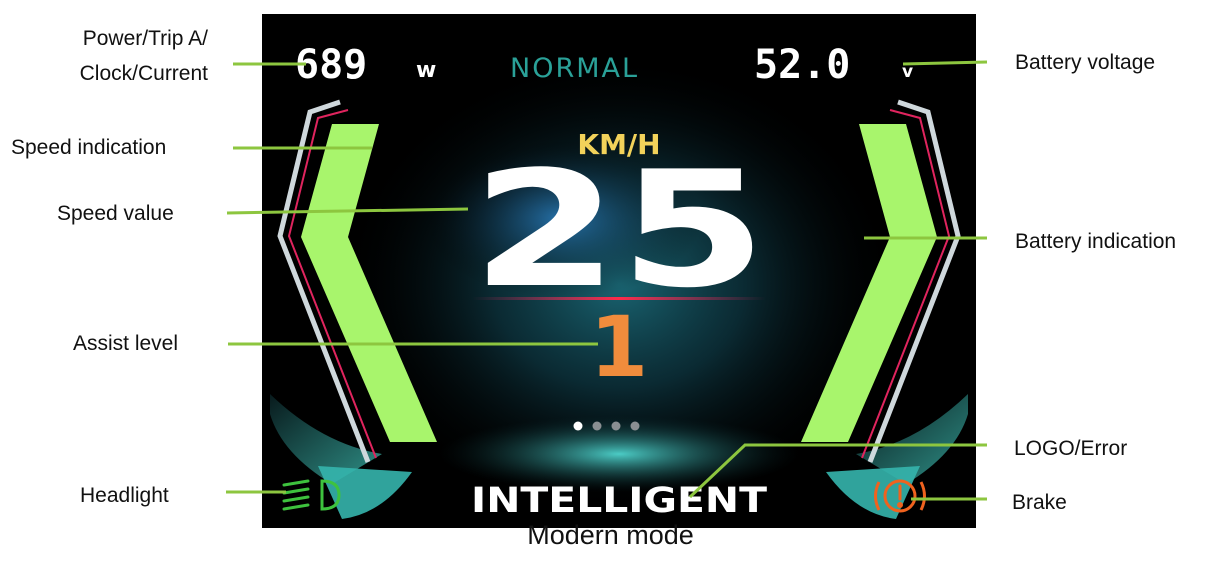  What do you see at coordinates (347, 211) in the screenshot?
I see `leader-speed-value` at bounding box center [347, 211].